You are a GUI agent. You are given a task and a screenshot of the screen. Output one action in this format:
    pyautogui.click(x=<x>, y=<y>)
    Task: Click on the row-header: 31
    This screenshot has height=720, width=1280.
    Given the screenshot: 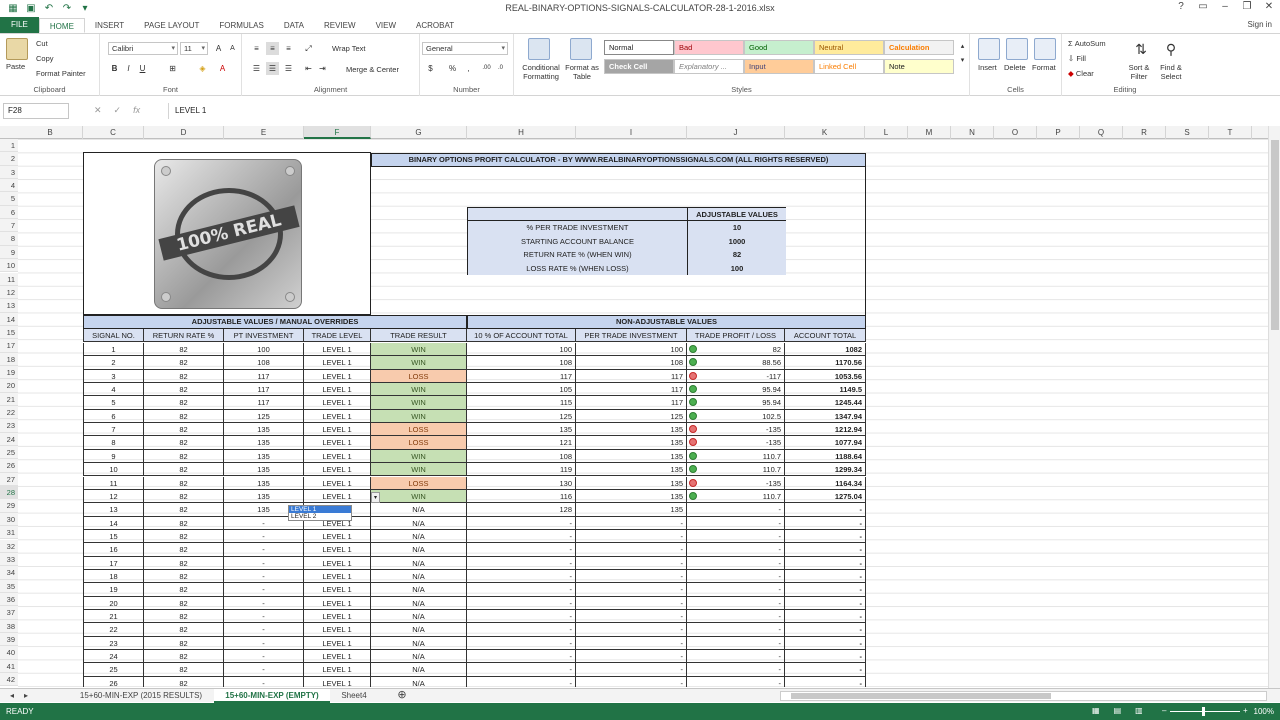 What is the action you would take?
    pyautogui.click(x=9, y=533)
    